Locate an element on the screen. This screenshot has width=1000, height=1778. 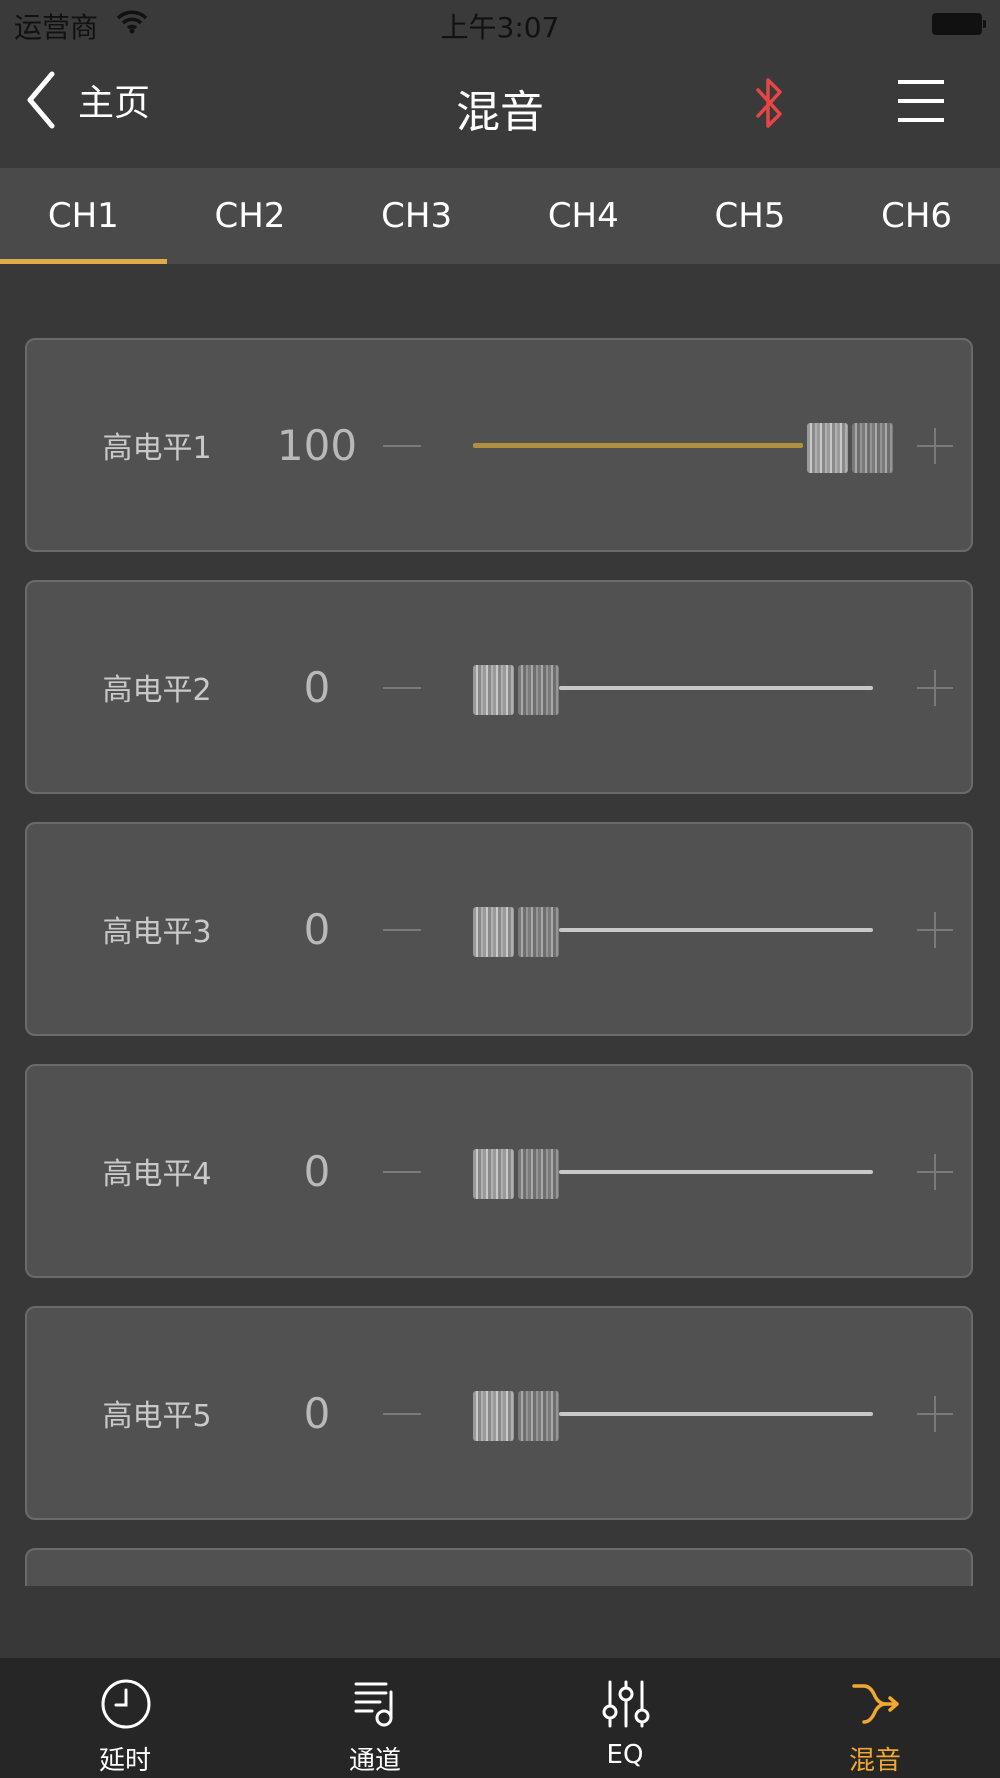
row-label: 高电平1 is located at coordinates (157, 448).